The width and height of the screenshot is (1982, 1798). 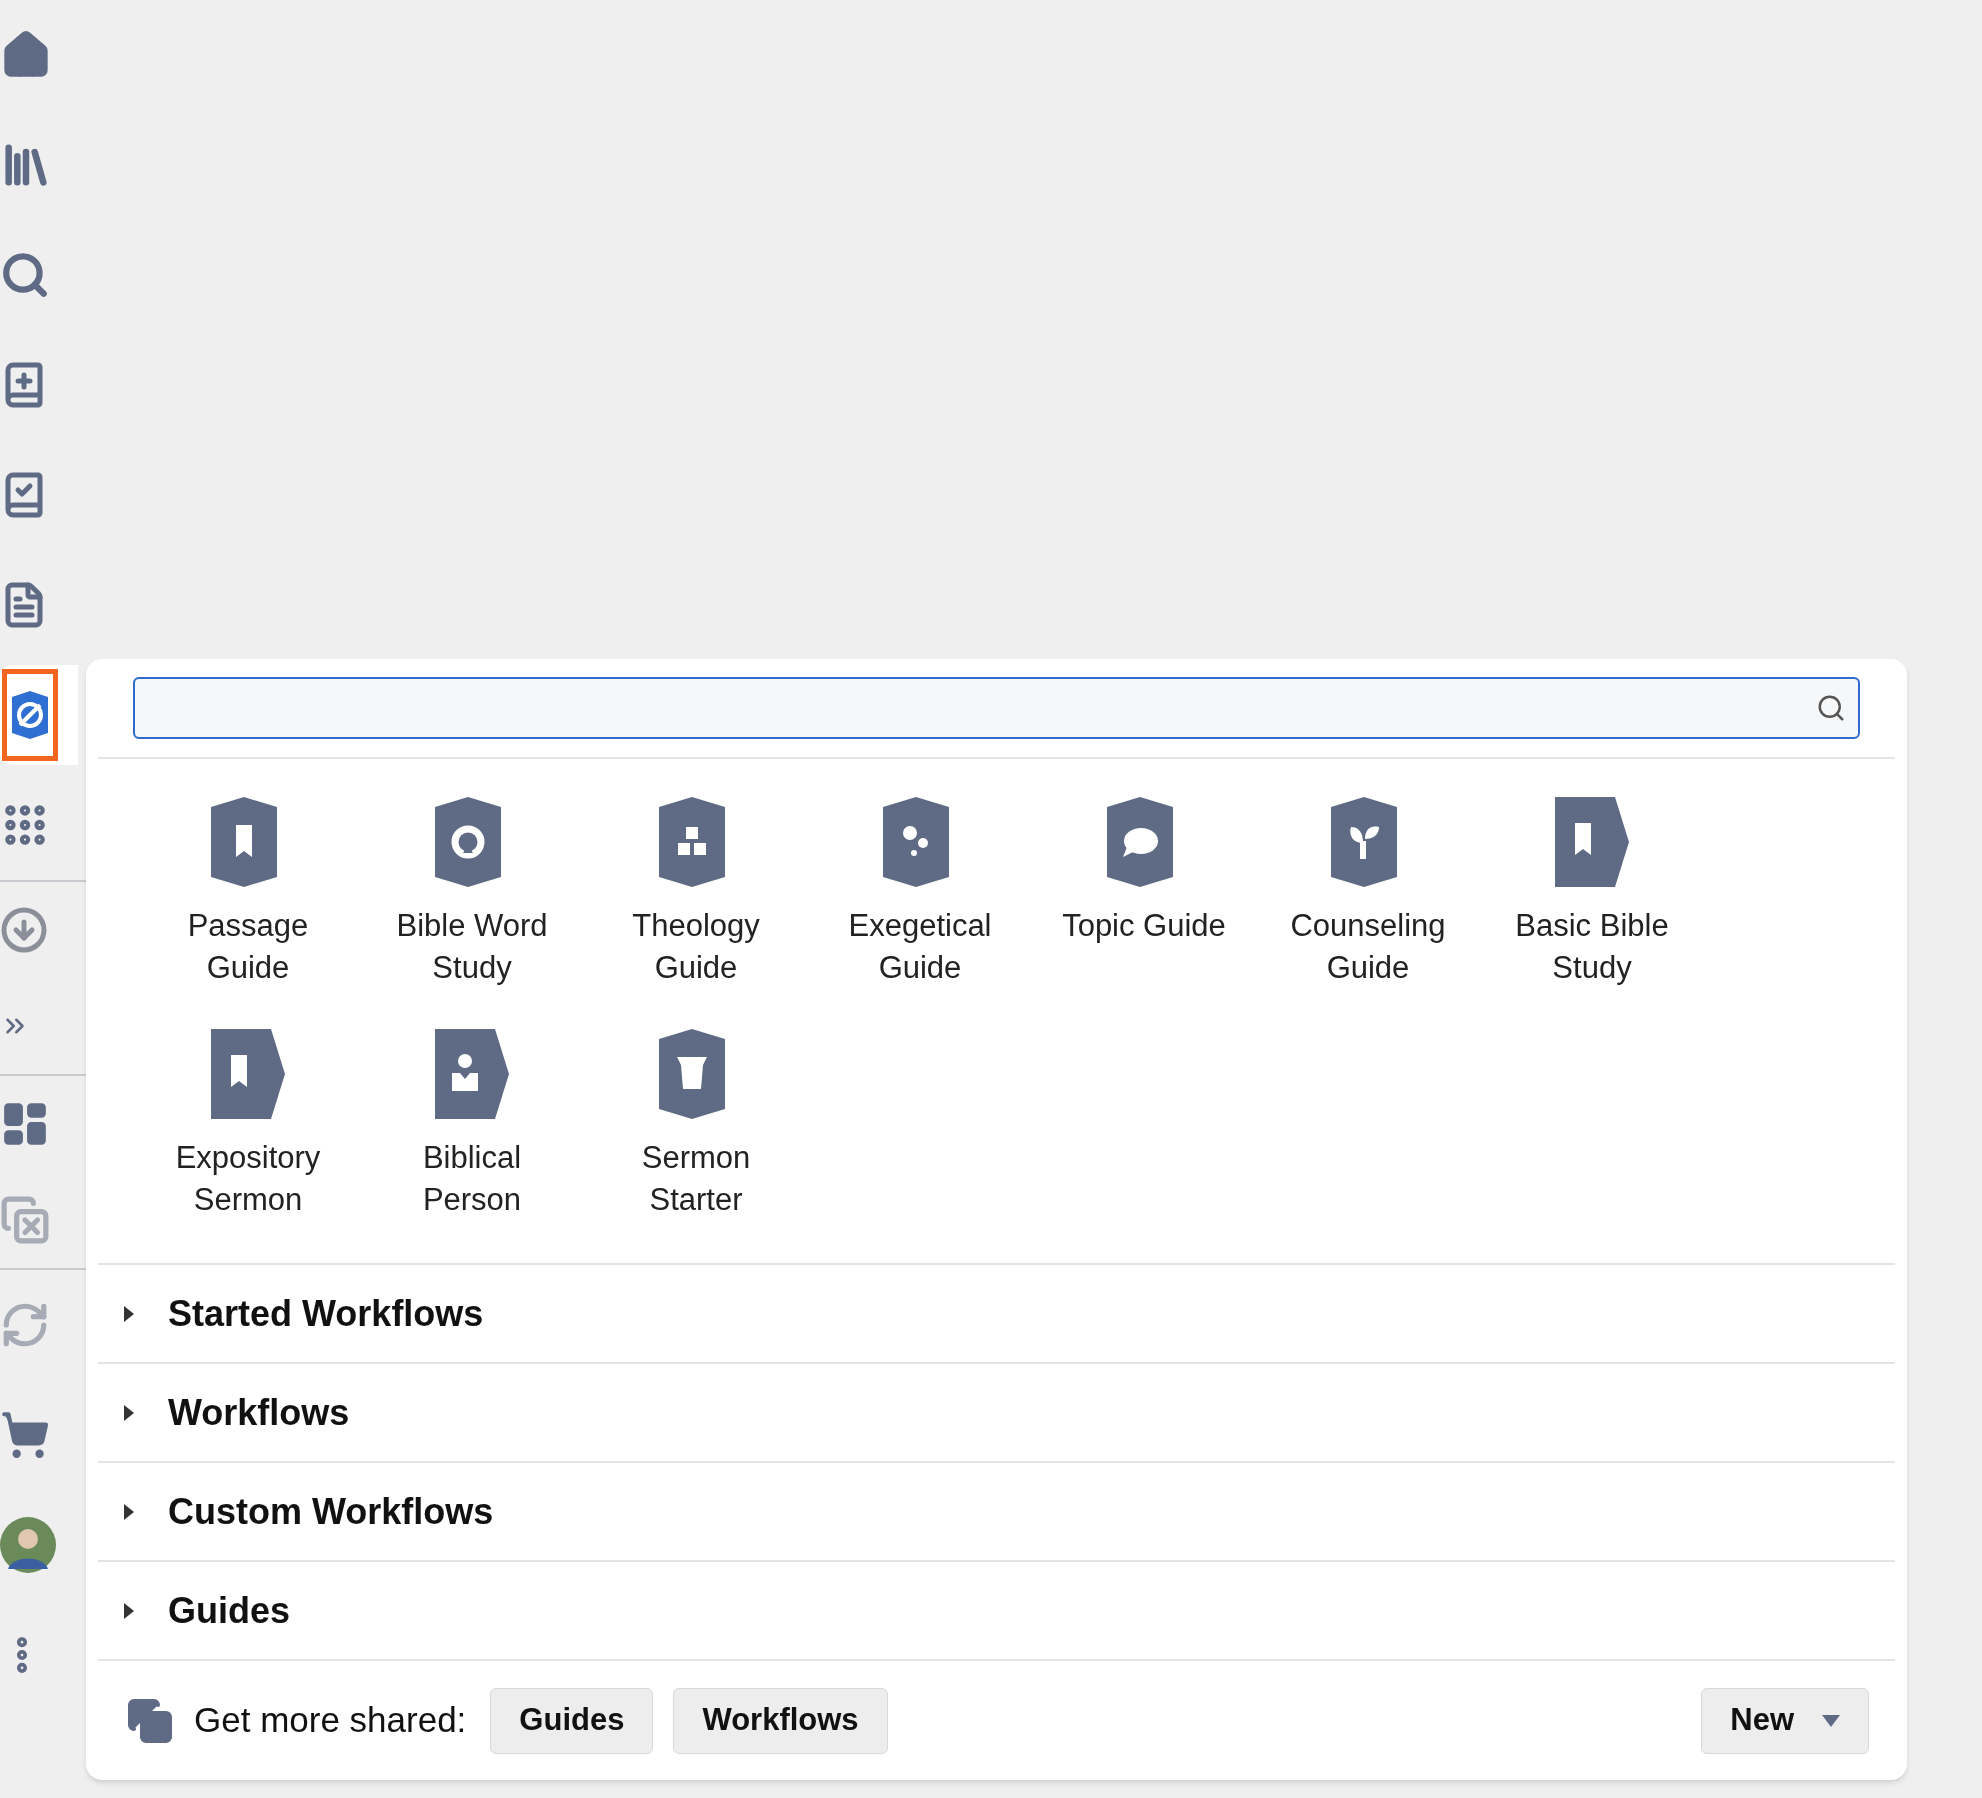 What do you see at coordinates (248, 947) in the screenshot?
I see `guide-tile-label: Passage Guide` at bounding box center [248, 947].